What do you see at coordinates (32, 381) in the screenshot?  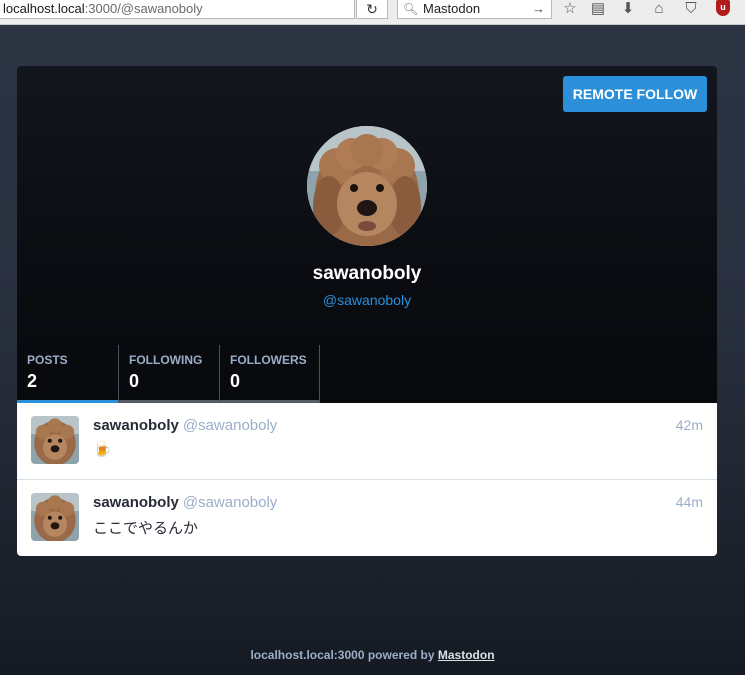 I see `counter-value: 2` at bounding box center [32, 381].